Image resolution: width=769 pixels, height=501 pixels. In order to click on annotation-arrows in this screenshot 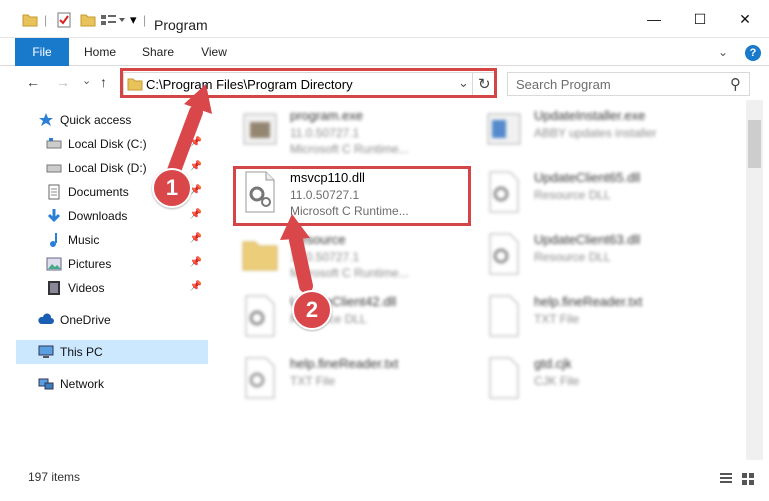, I will do `click(239, 188)`.